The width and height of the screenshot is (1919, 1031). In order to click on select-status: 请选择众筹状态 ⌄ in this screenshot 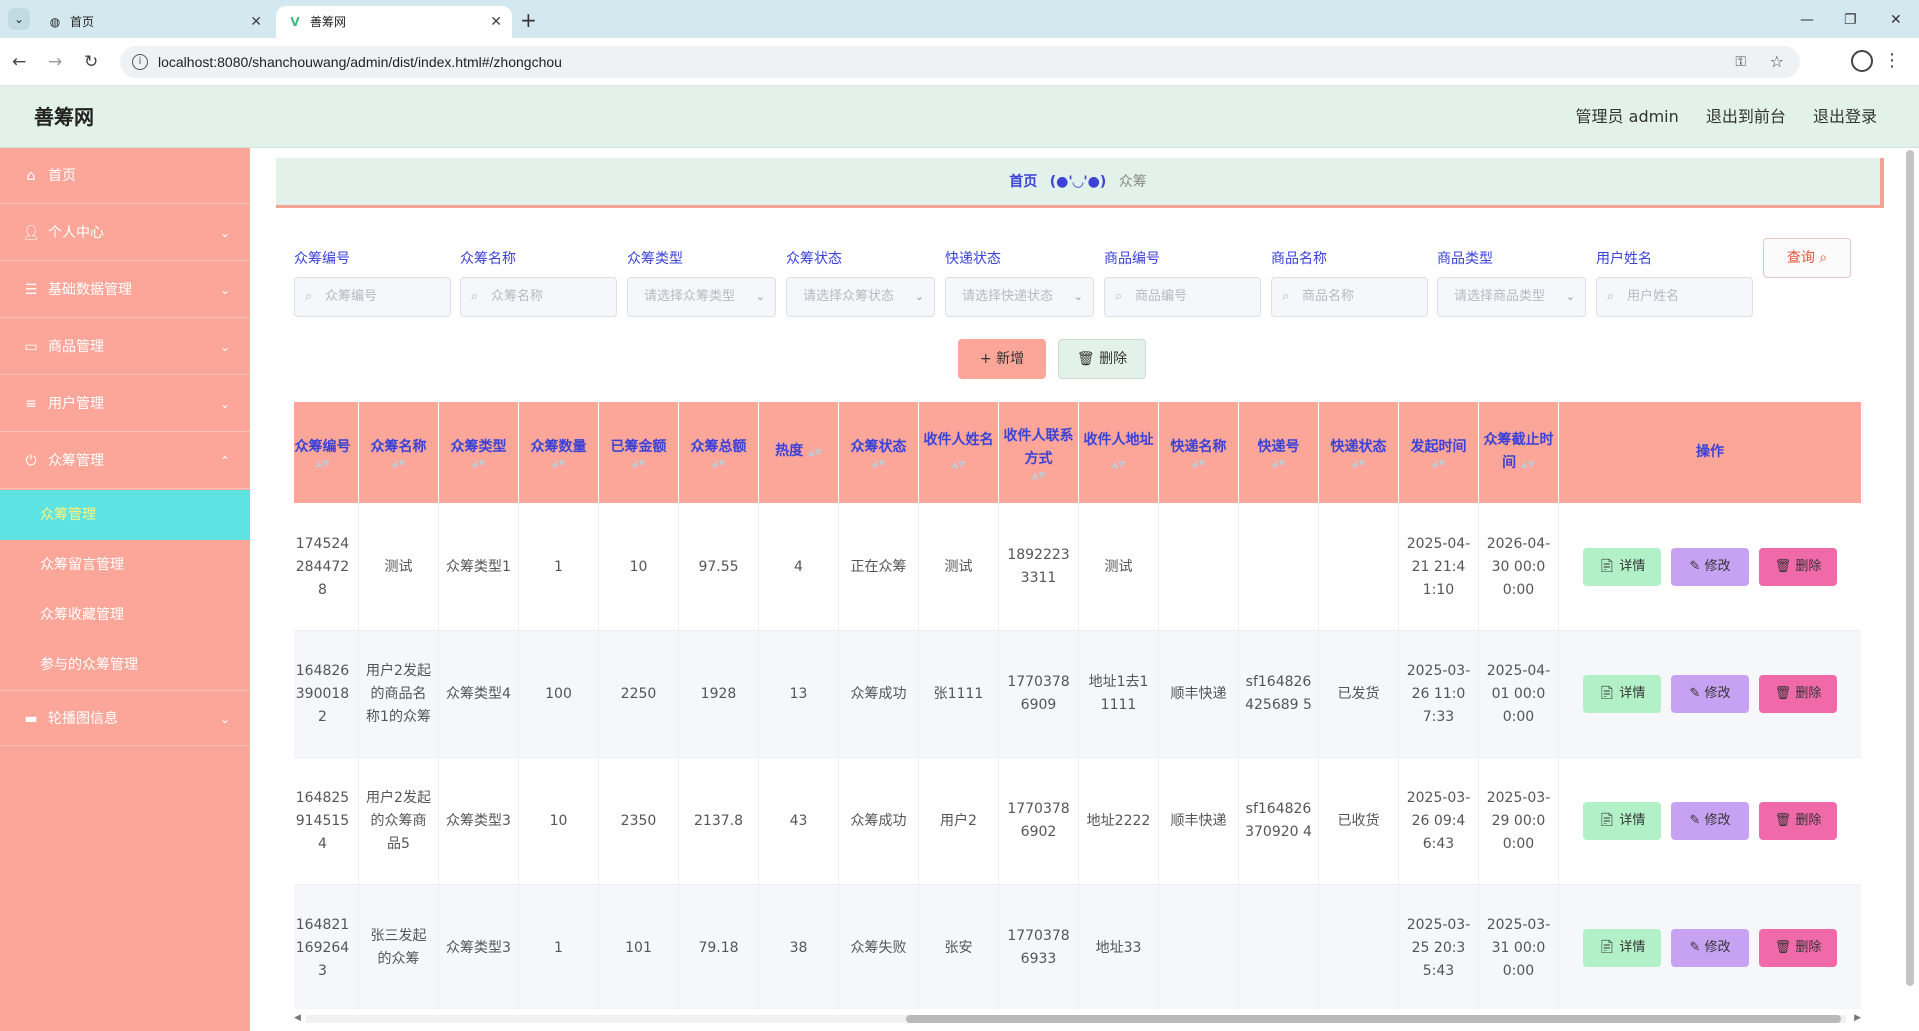, I will do `click(860, 297)`.